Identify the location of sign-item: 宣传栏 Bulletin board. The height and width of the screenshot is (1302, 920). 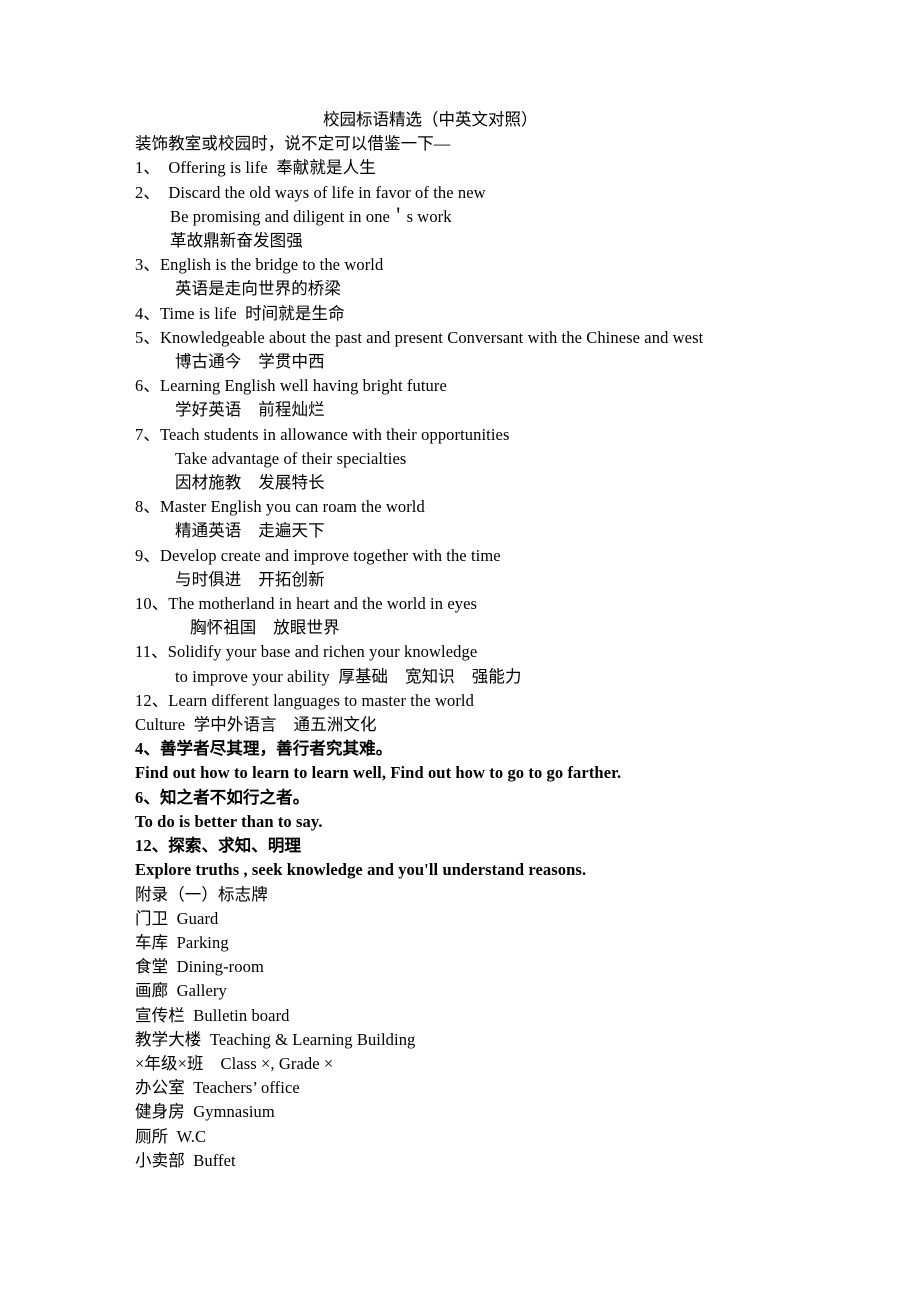
(212, 1015).